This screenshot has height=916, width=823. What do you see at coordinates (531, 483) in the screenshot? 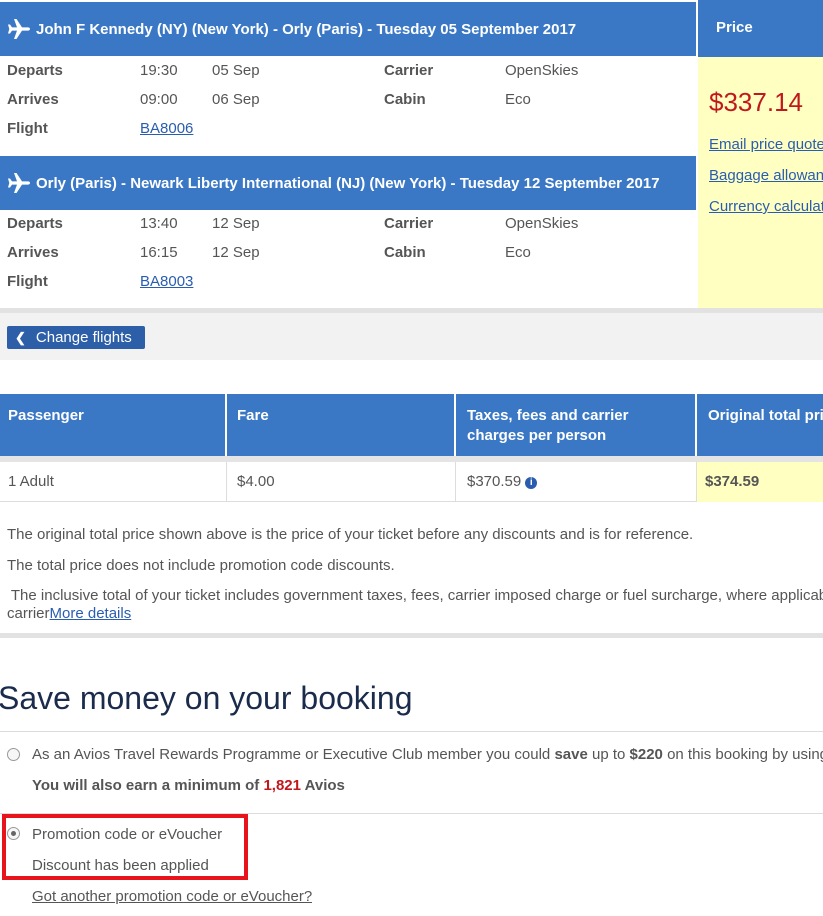
I see `info-icon: i` at bounding box center [531, 483].